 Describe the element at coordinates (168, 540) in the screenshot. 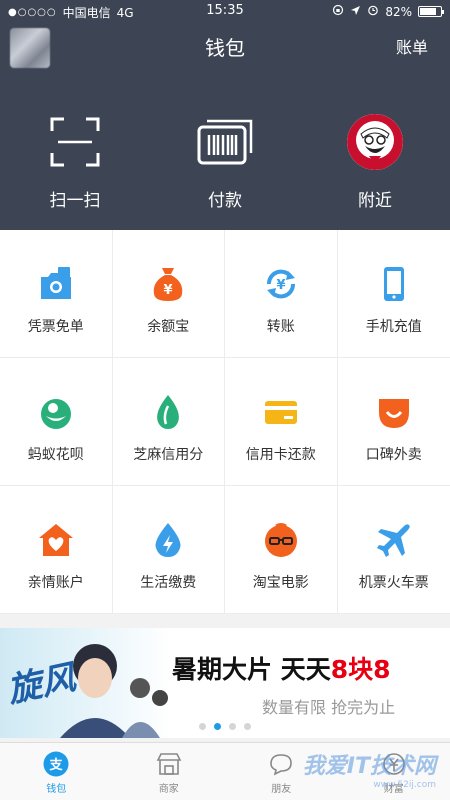

I see `utility-drop-icon` at that location.